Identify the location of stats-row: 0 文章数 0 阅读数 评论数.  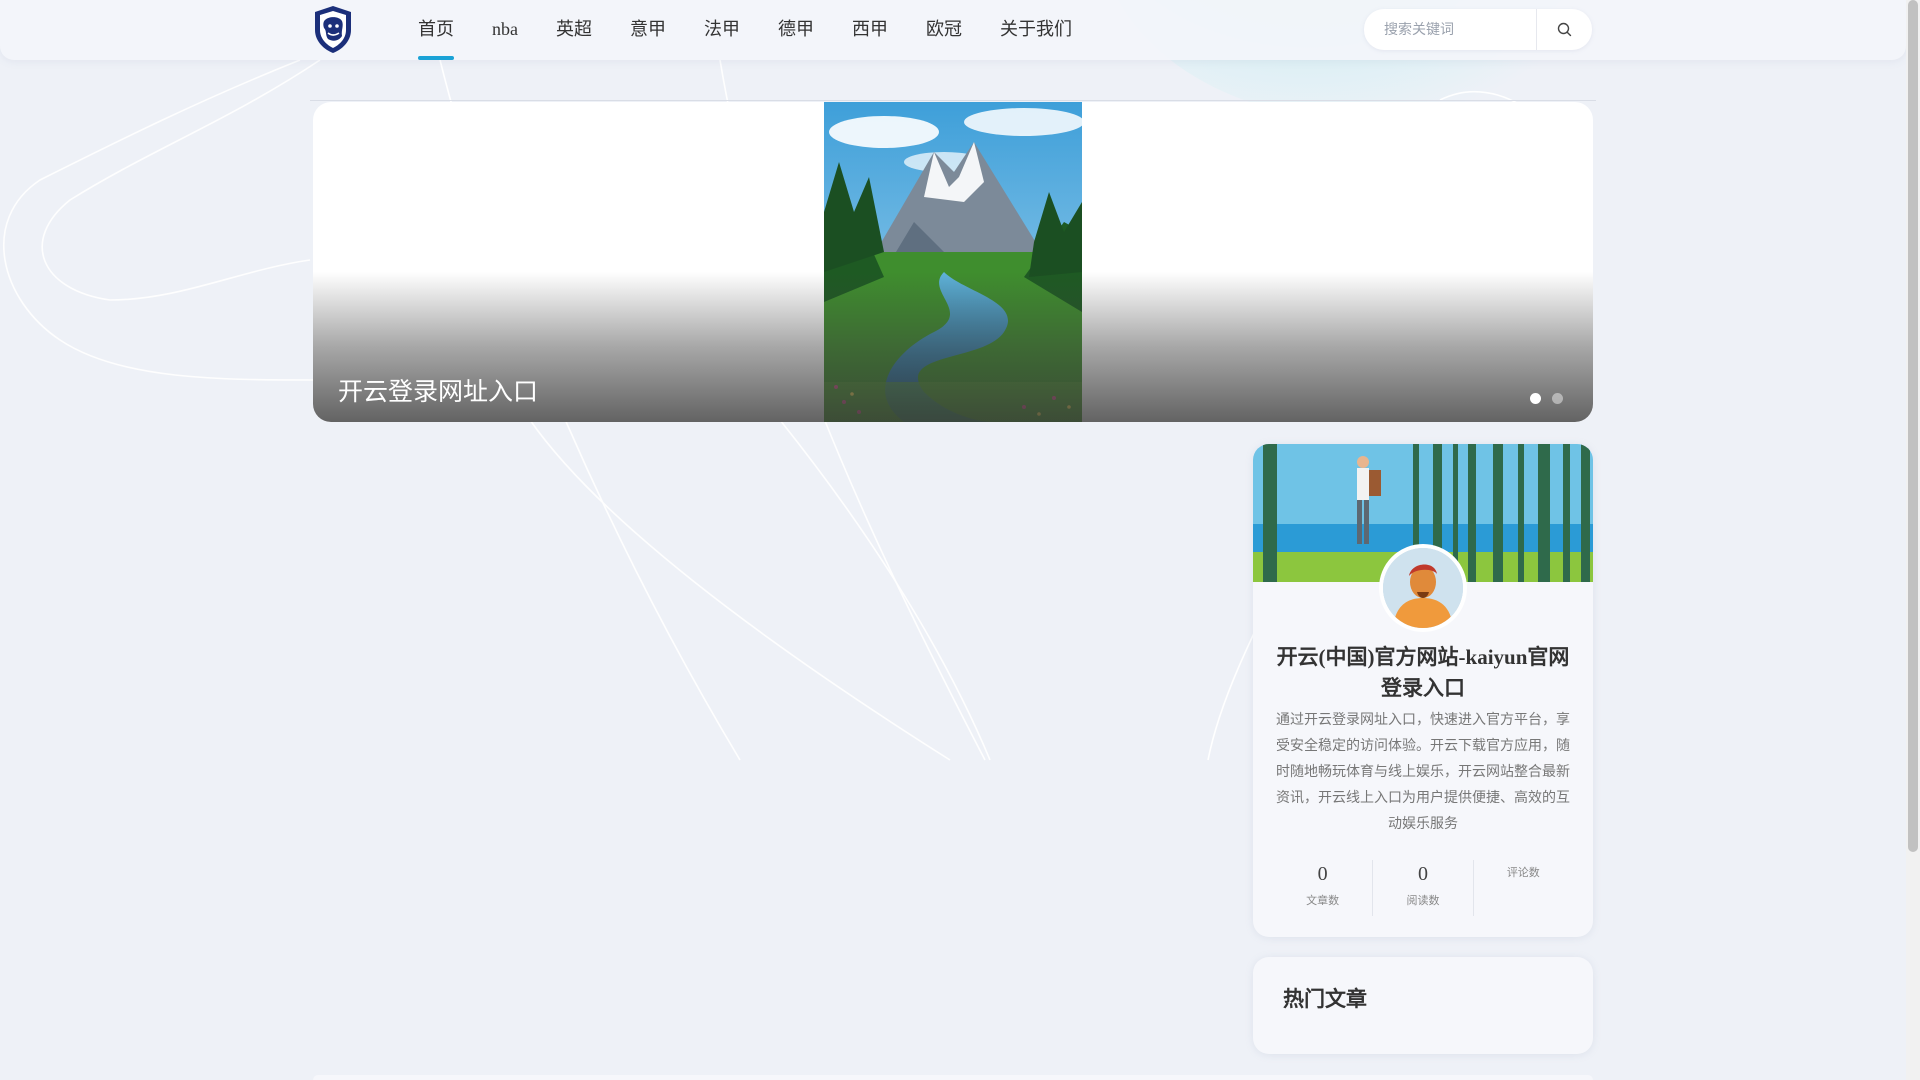
(1423, 888).